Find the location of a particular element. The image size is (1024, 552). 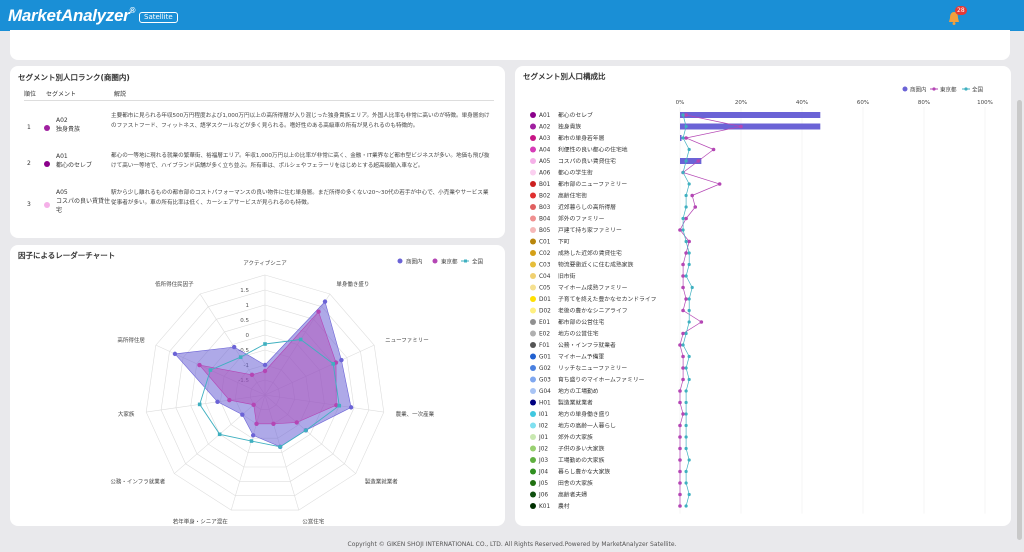

registered-mark: ® is located at coordinates (132, 10).